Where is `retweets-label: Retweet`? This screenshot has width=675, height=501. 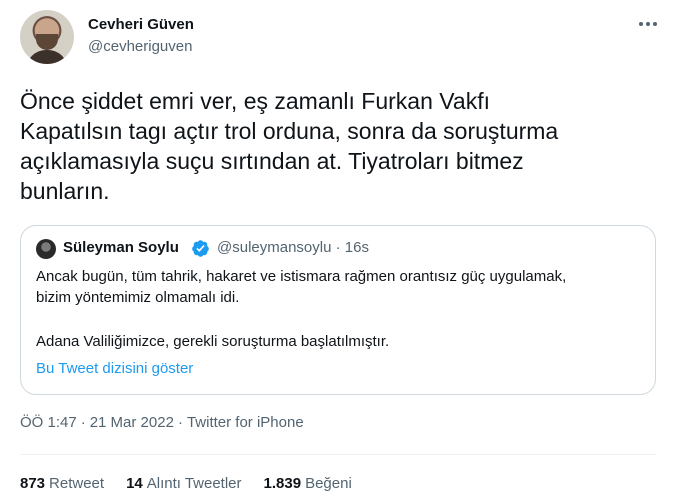
retweets-label: Retweet is located at coordinates (77, 483).